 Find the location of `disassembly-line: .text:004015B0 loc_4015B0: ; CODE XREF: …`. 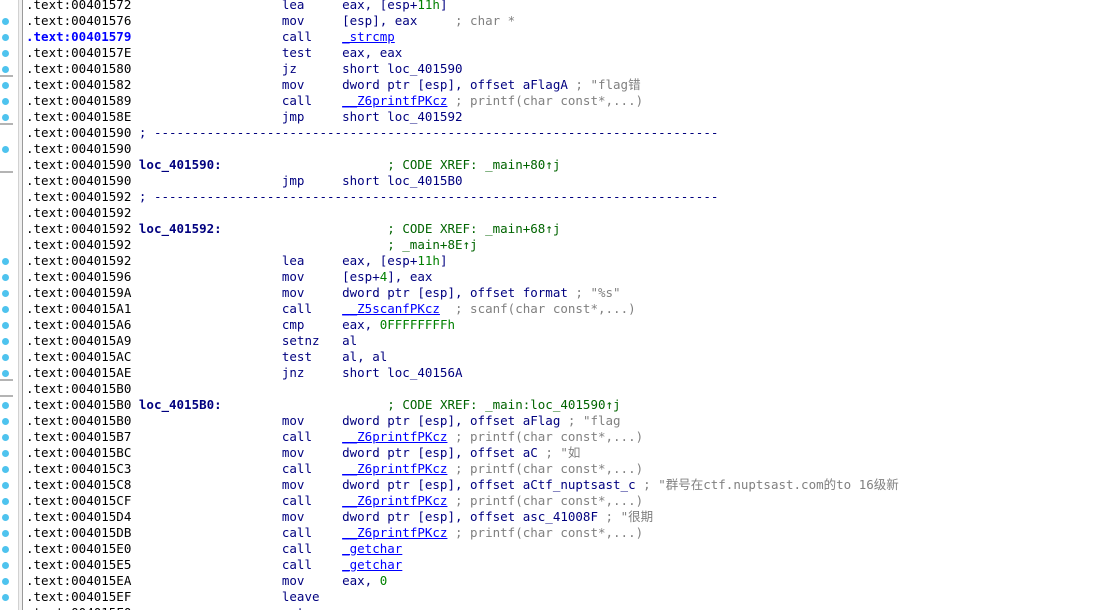

disassembly-line: .text:004015B0 loc_4015B0: ; CODE XREF: … is located at coordinates (566, 405).